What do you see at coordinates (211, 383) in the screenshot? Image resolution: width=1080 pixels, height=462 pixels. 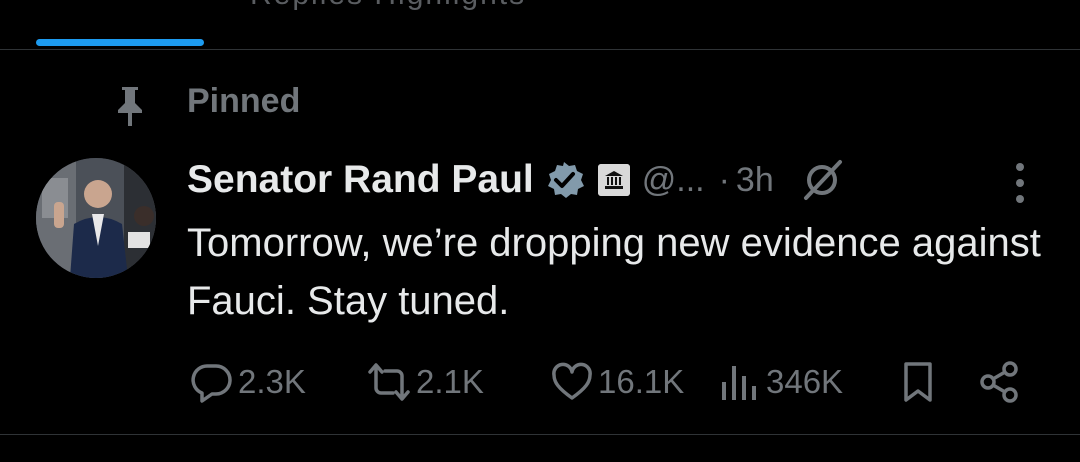 I see `reply-icon` at bounding box center [211, 383].